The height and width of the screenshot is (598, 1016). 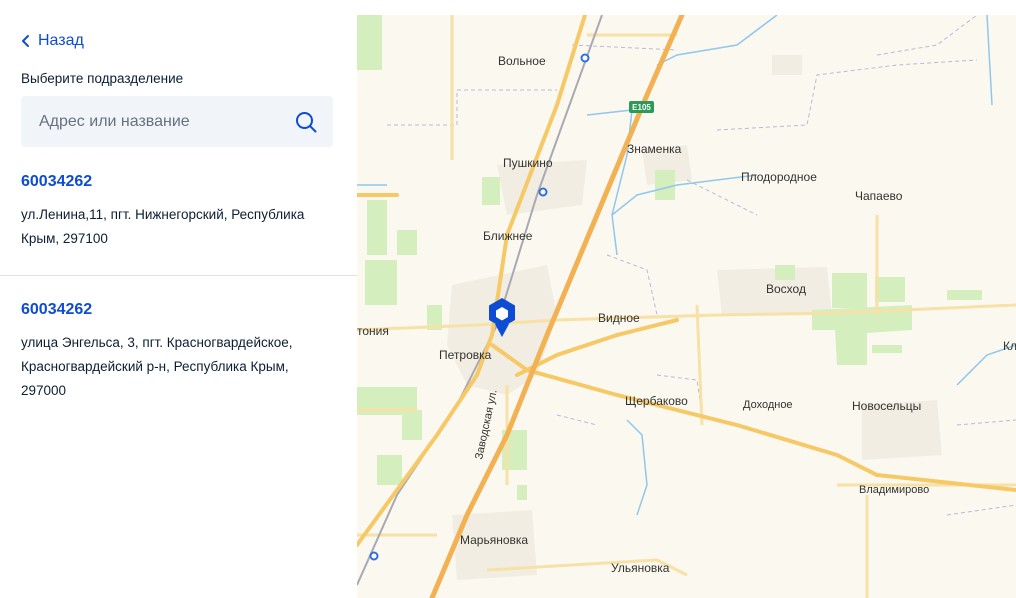 What do you see at coordinates (1009, 346) in the screenshot?
I see `place-label: Кл` at bounding box center [1009, 346].